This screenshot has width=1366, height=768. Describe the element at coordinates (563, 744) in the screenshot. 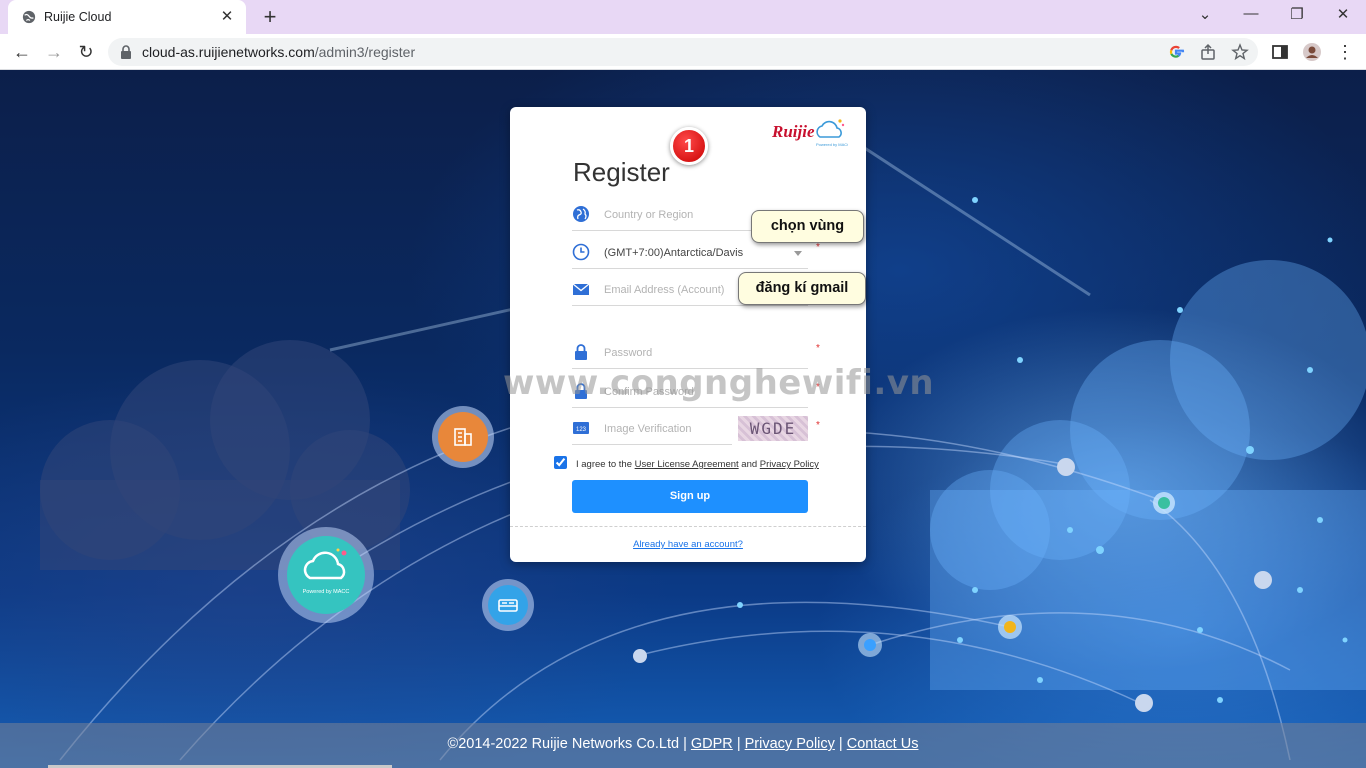

I see `copyright-text: ©2014-2022 Ruijie Networks Co.Ltd` at that location.